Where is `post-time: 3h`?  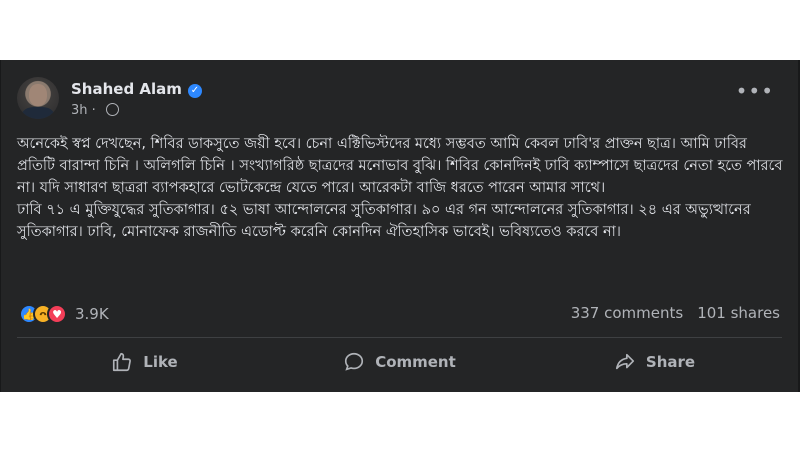
post-time: 3h is located at coordinates (79, 110).